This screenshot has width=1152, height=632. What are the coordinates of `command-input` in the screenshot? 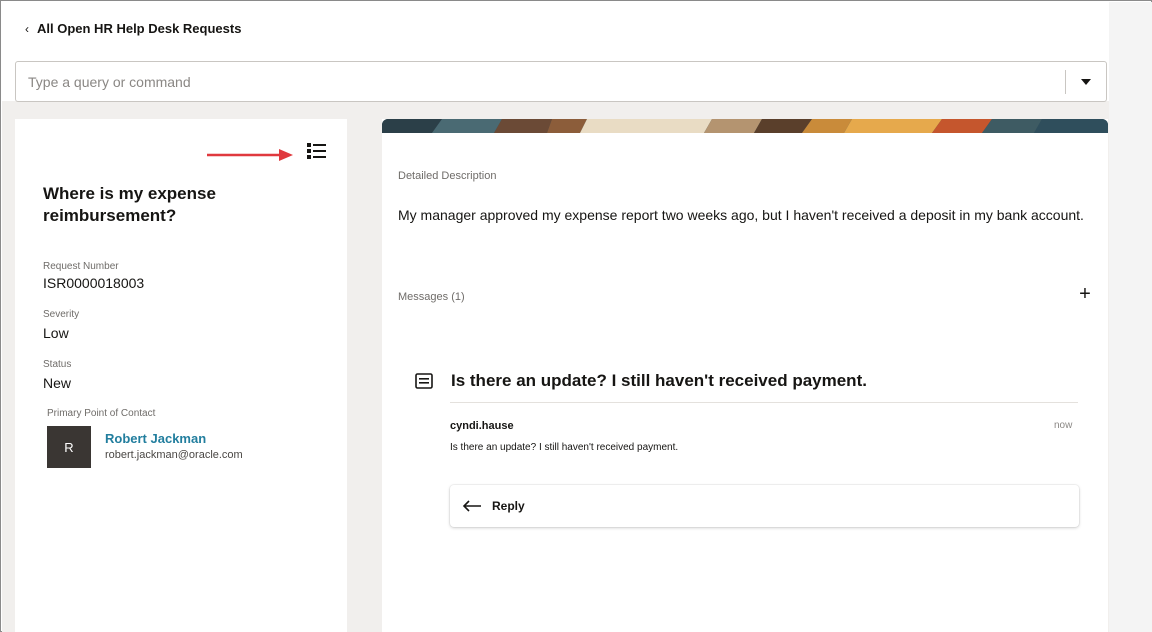 It's located at (540, 81).